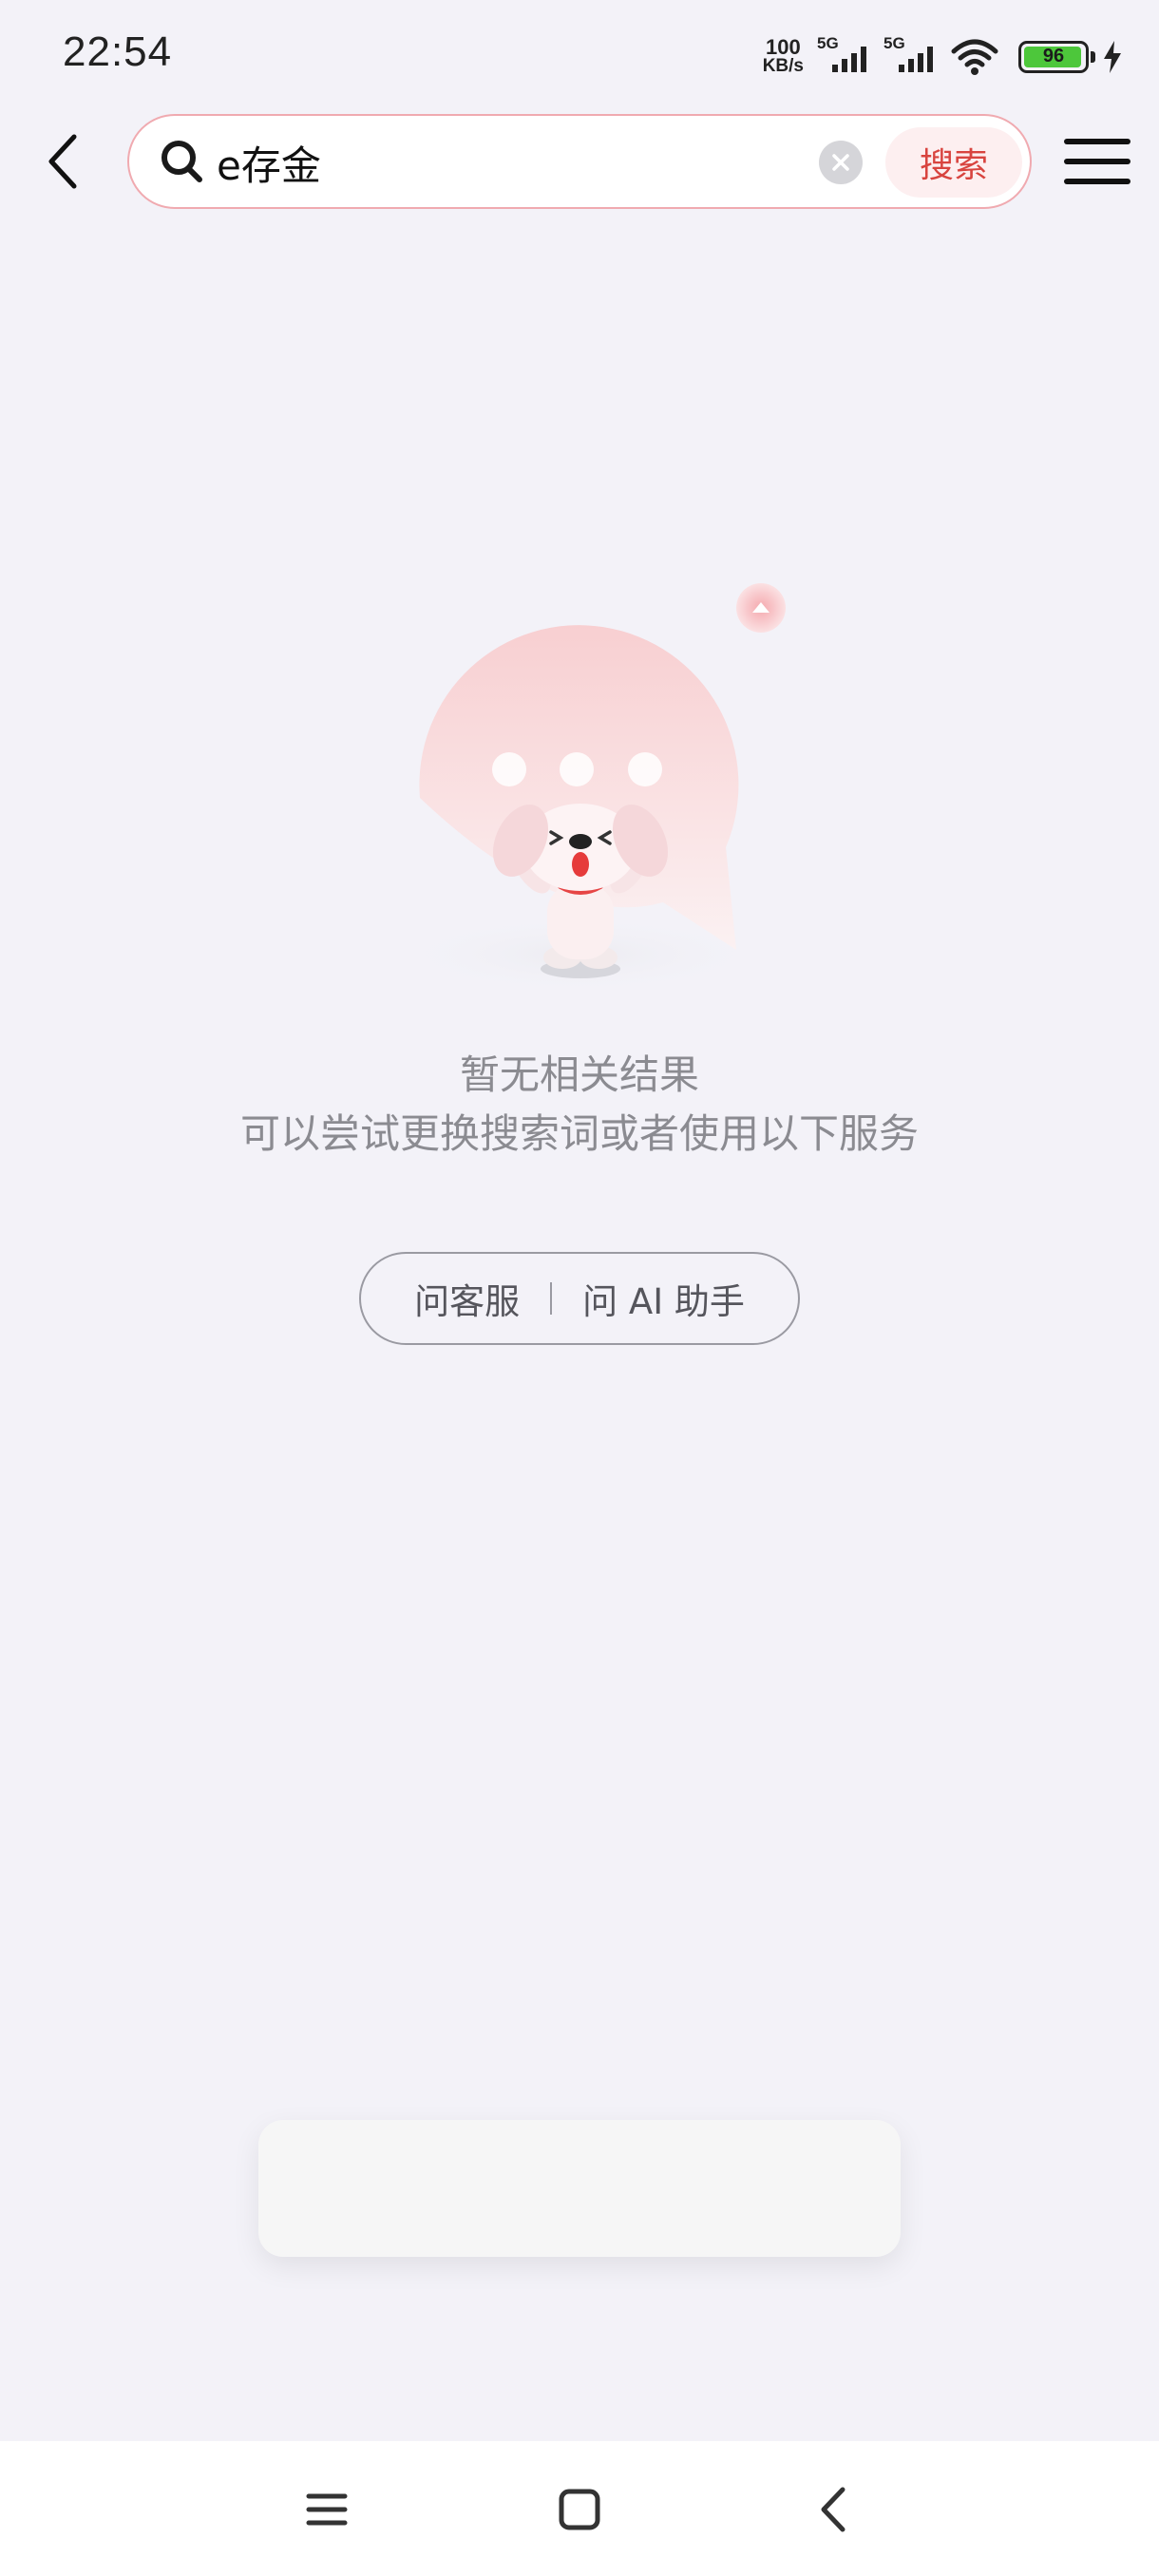  I want to click on menu-lines-icon, so click(327, 2509).